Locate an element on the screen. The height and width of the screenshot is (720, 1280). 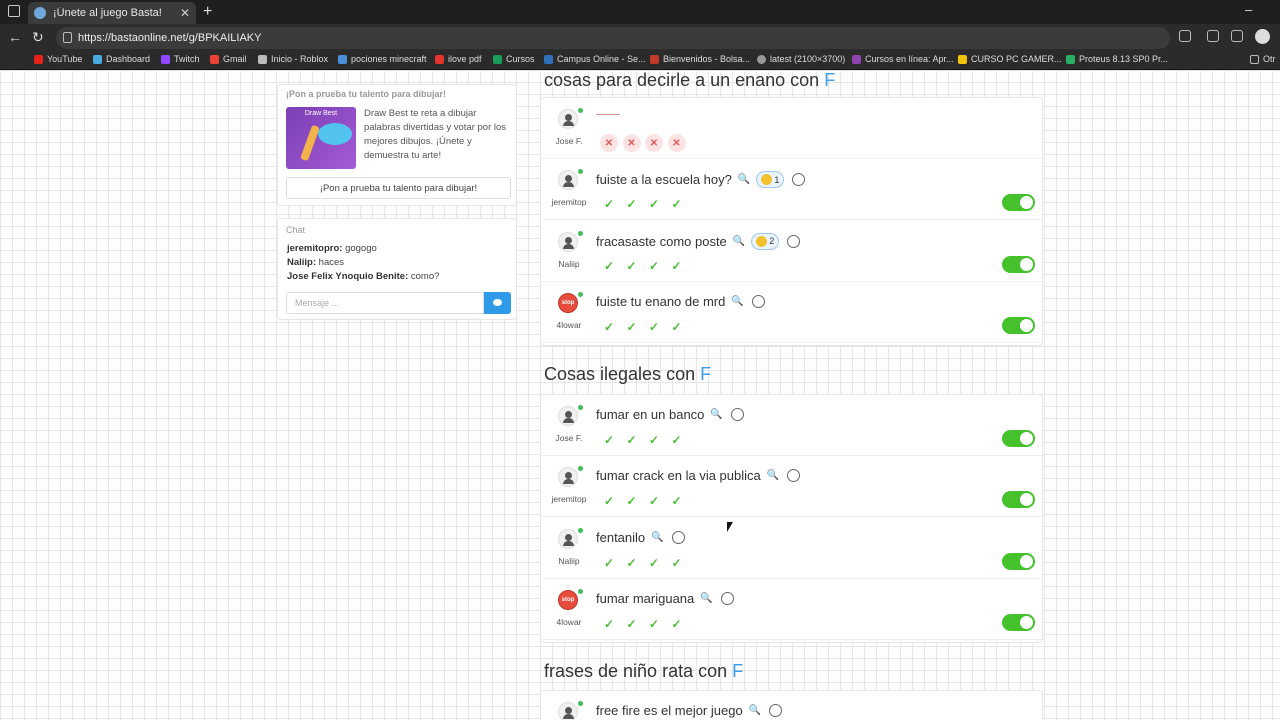
answer-entry: free fire es el mejor juego 🔍 is located at coordinates (689, 710).